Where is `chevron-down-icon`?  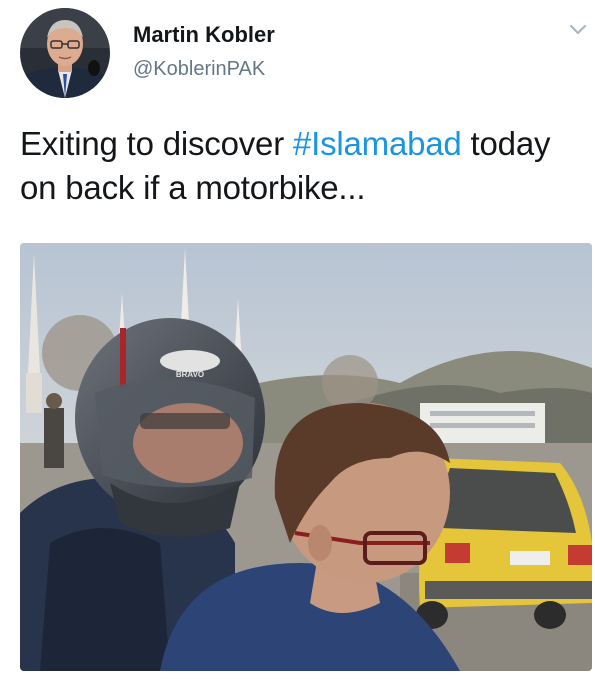
chevron-down-icon is located at coordinates (578, 30).